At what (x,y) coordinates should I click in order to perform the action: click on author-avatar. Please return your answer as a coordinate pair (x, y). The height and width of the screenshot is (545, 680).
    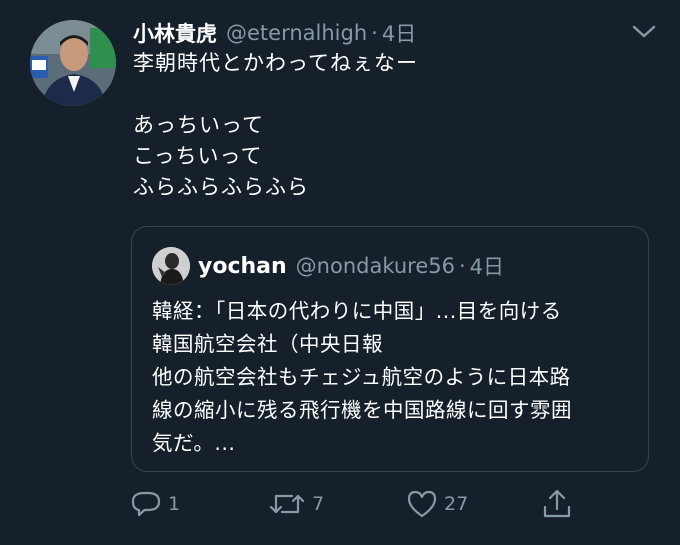
    Looking at the image, I should click on (73, 63).